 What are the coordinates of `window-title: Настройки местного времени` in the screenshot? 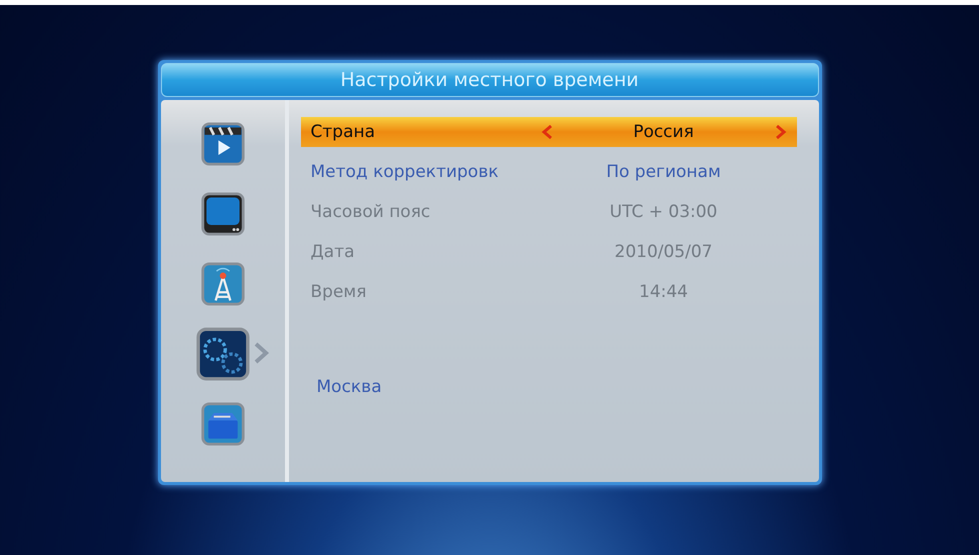 It's located at (489, 80).